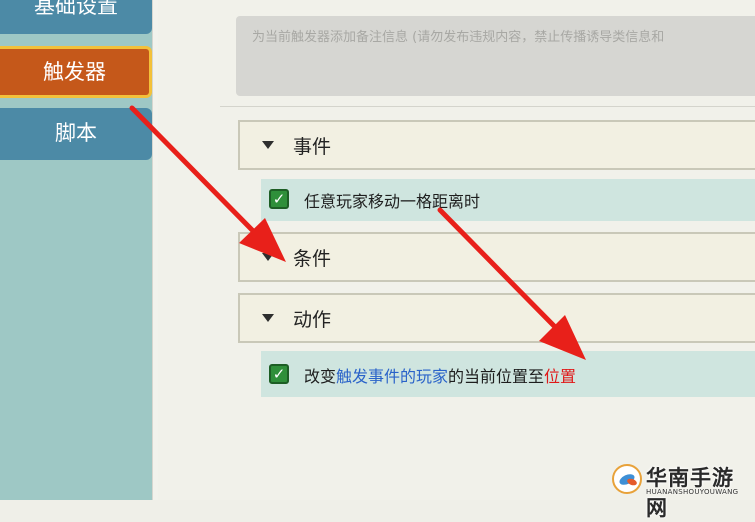 The image size is (755, 522). What do you see at coordinates (496, 376) in the screenshot?
I see `action-middle: 的当前位置至` at bounding box center [496, 376].